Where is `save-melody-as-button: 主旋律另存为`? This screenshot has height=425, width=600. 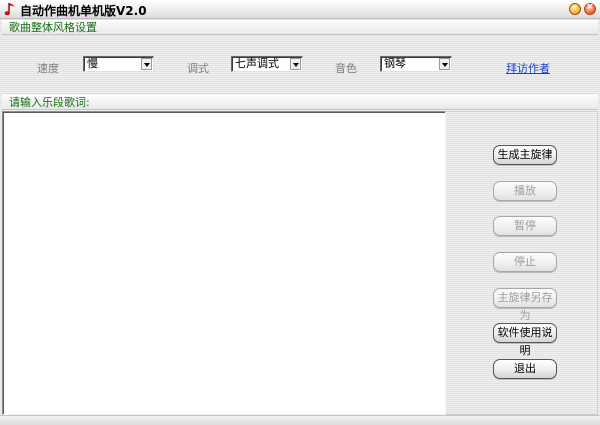 save-melody-as-button: 主旋律另存为 is located at coordinates (525, 305).